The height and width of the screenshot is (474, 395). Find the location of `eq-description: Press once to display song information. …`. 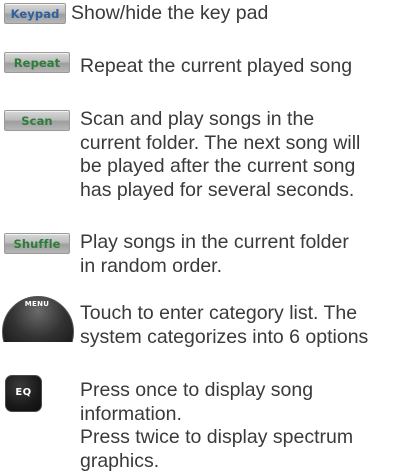

eq-description: Press once to display song information. … is located at coordinates (216, 426).